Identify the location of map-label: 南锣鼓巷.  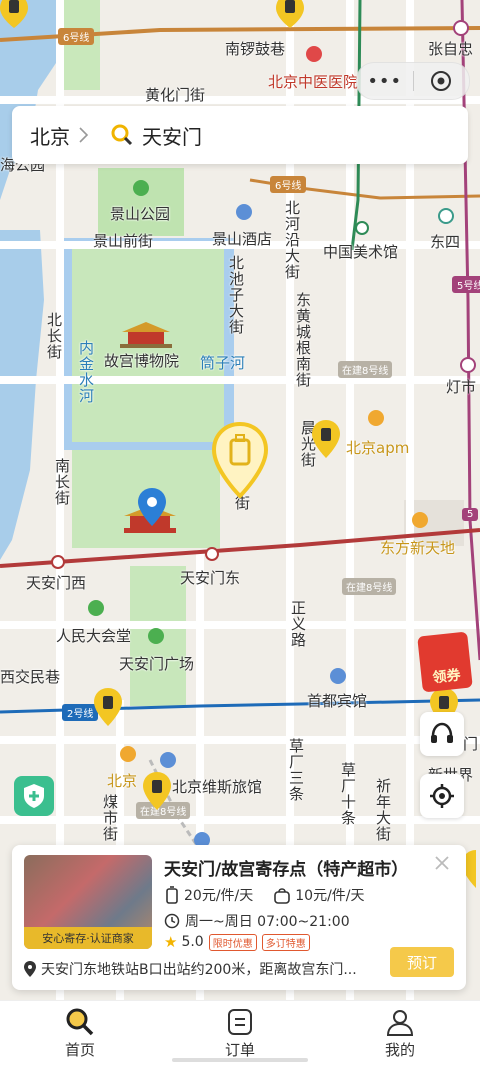
(255, 49).